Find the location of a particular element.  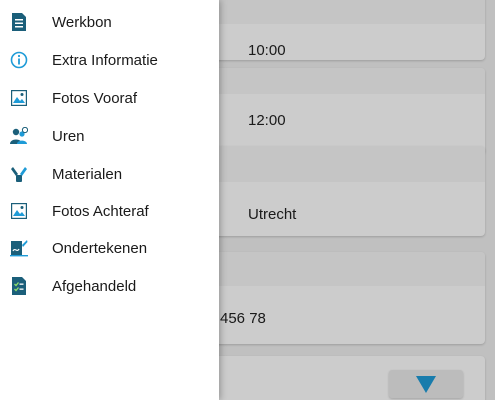

users-clock-icon is located at coordinates (19, 136).